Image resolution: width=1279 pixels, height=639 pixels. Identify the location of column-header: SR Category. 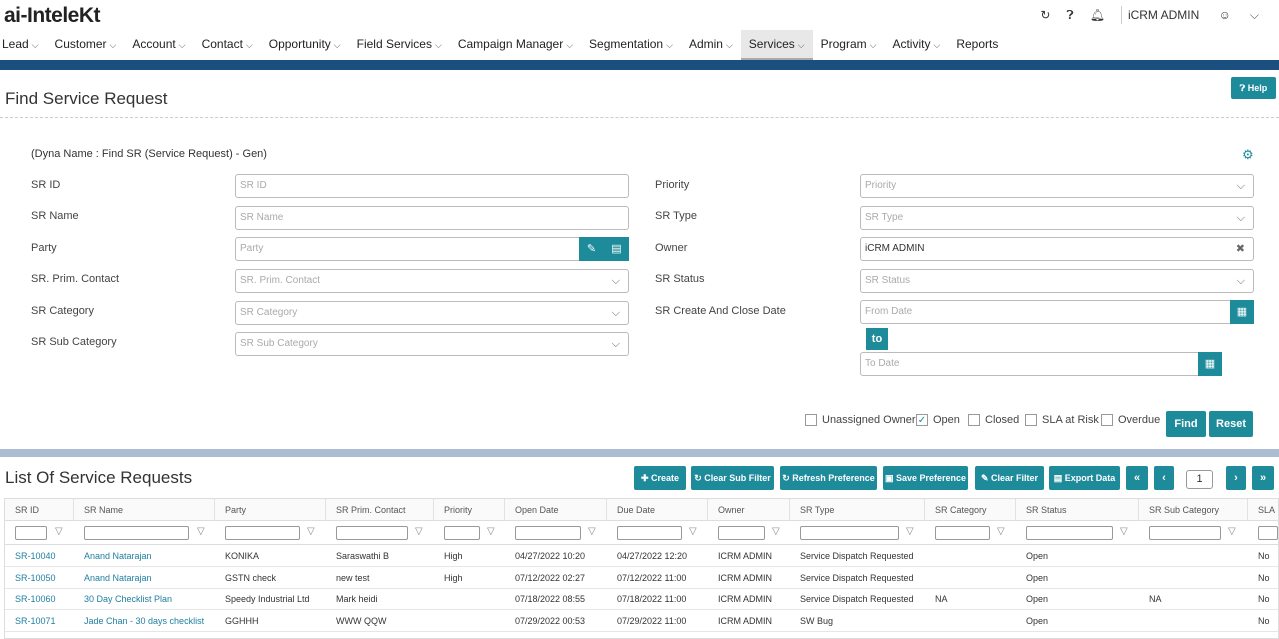
(970, 510).